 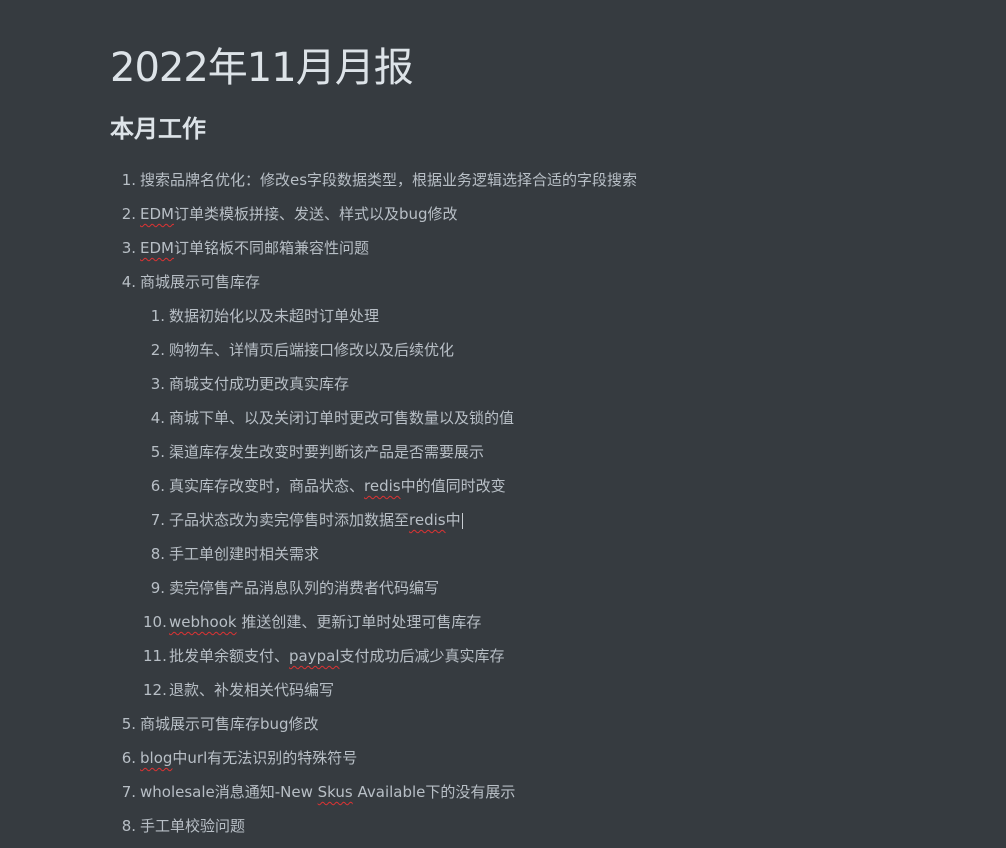 What do you see at coordinates (155, 656) in the screenshot?
I see `list-number: 11.` at bounding box center [155, 656].